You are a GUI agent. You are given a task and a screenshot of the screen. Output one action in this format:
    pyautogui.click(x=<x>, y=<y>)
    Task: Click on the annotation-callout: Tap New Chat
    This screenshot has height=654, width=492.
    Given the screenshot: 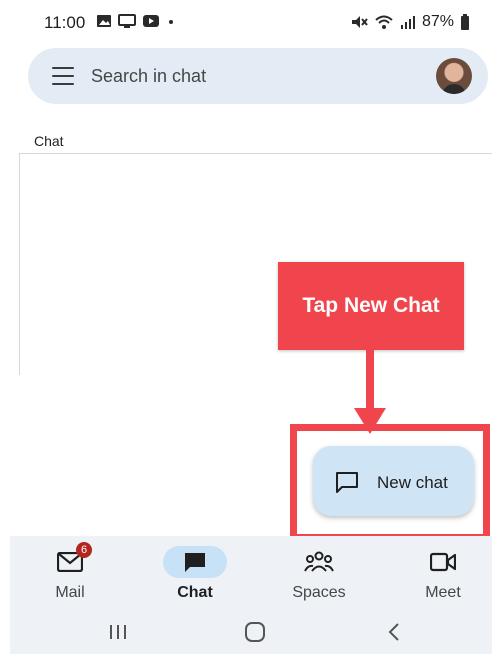 What is the action you would take?
    pyautogui.click(x=371, y=306)
    